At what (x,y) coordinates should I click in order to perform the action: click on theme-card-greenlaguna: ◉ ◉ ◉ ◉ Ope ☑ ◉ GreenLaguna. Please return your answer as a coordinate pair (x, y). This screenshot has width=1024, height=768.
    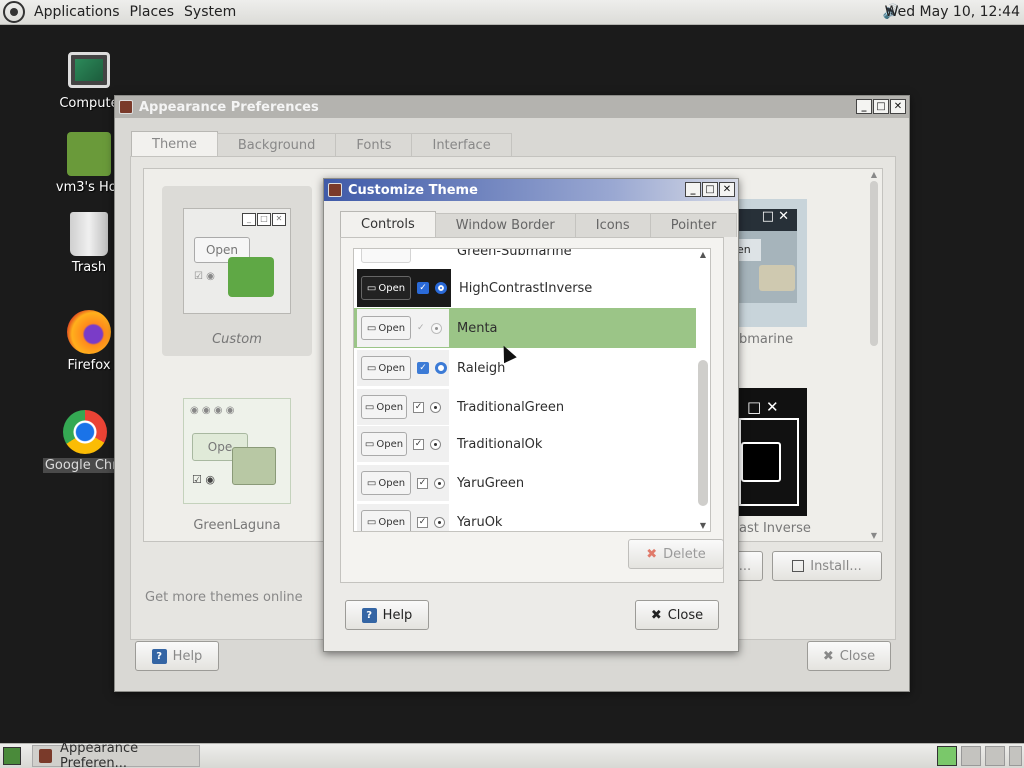
    Looking at the image, I should click on (237, 465).